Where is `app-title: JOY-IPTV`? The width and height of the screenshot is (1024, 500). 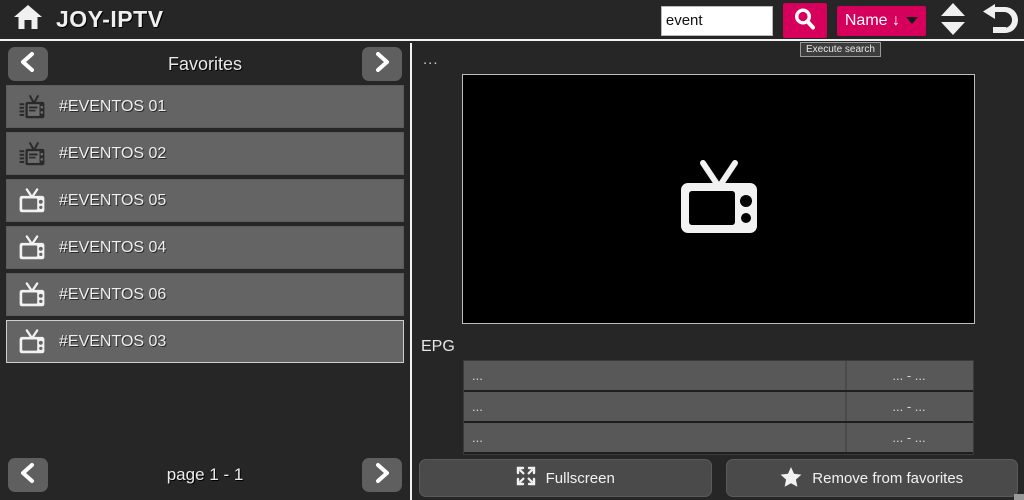 app-title: JOY-IPTV is located at coordinates (110, 19).